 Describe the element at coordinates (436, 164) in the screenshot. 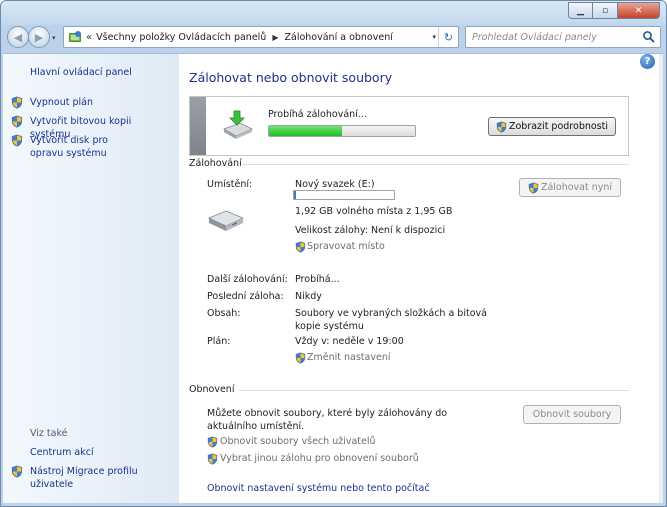

I see `backup-section-divider` at that location.